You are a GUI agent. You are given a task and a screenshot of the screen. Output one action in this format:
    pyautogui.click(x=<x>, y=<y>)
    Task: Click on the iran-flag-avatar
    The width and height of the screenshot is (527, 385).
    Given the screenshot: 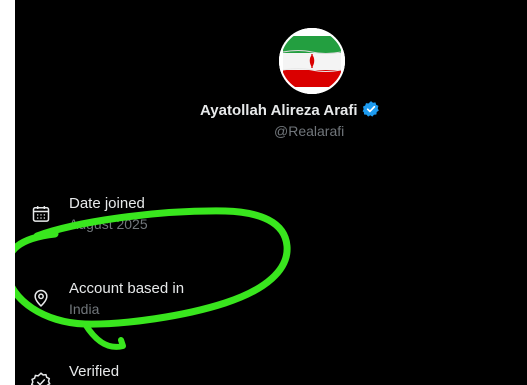 What is the action you would take?
    pyautogui.click(x=312, y=61)
    